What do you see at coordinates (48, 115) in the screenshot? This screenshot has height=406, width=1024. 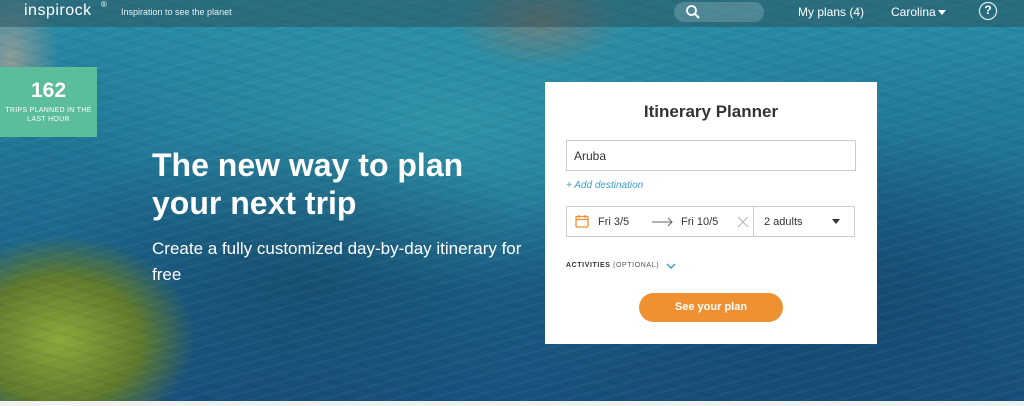 I see `trips-label: TRIPS PLANNED IN THE LAST HOUR` at bounding box center [48, 115].